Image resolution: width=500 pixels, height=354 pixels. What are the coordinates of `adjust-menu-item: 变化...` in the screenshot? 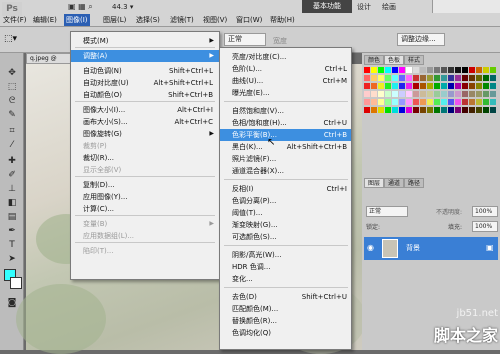 It's located at (285, 279).